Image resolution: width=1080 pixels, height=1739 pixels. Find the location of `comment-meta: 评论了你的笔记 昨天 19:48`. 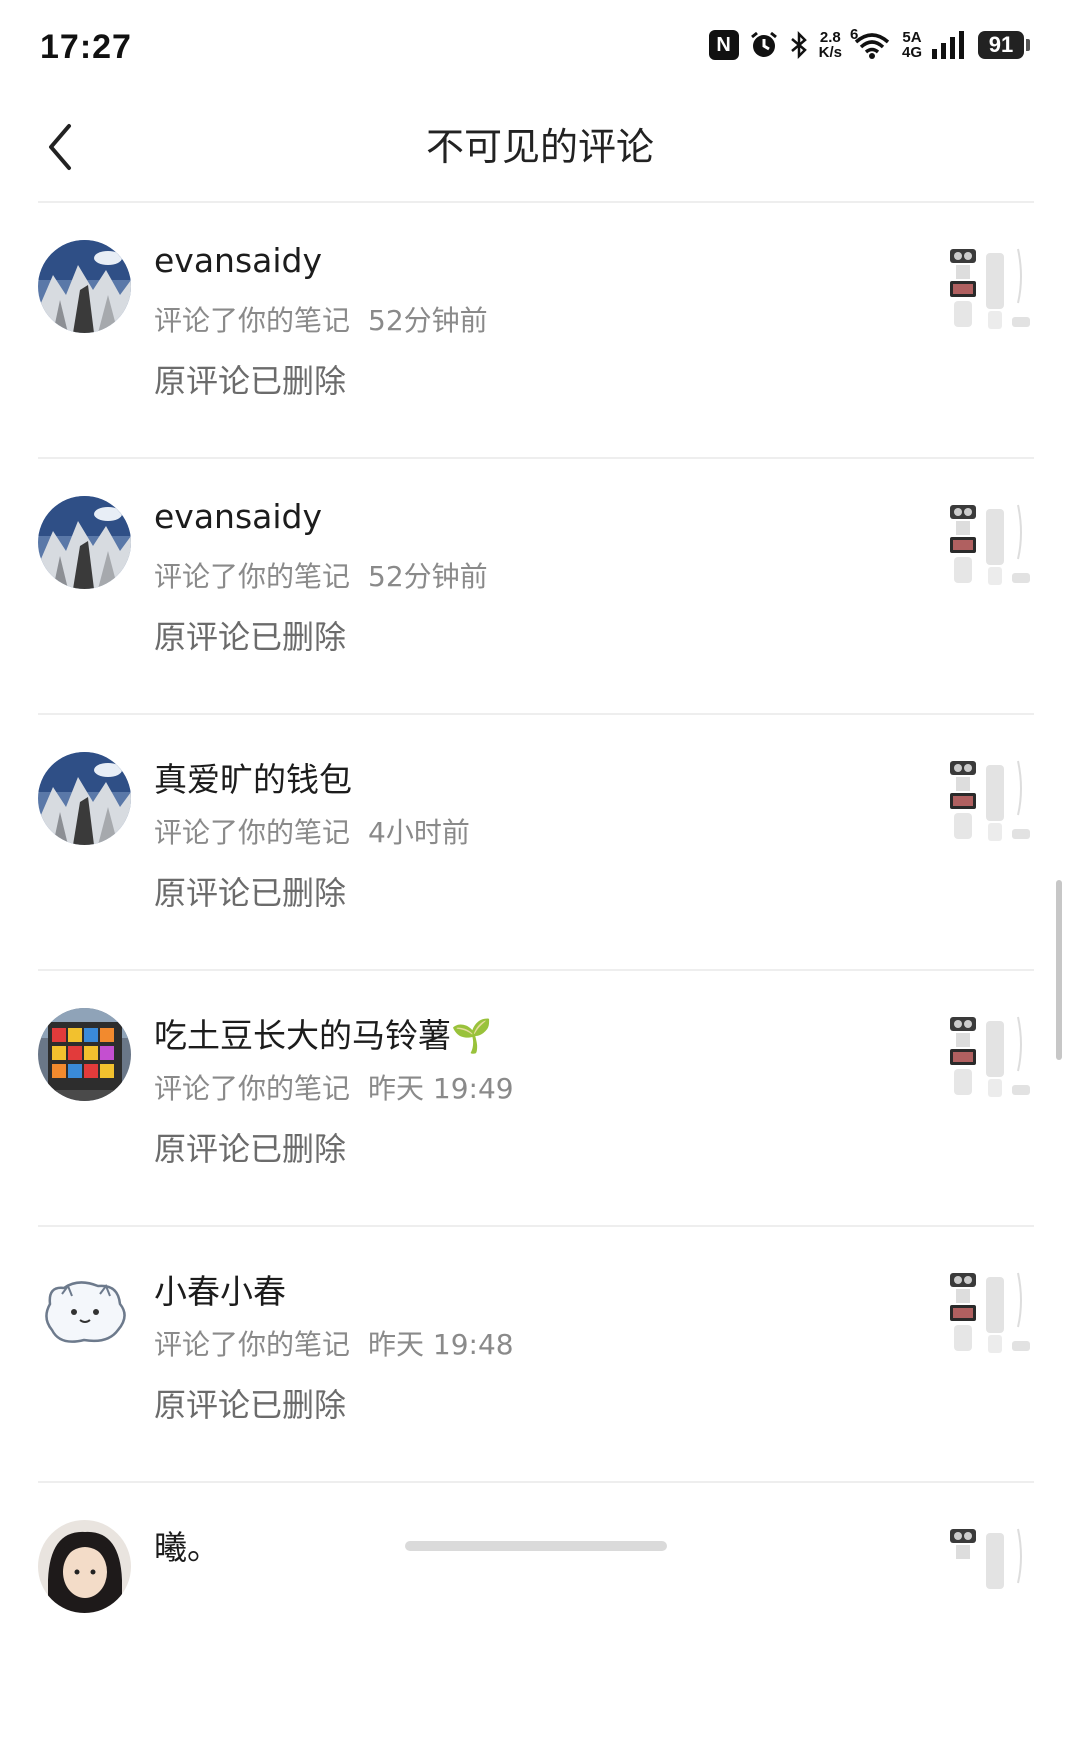

comment-meta: 评论了你的笔记 昨天 19:48 is located at coordinates (334, 1343).